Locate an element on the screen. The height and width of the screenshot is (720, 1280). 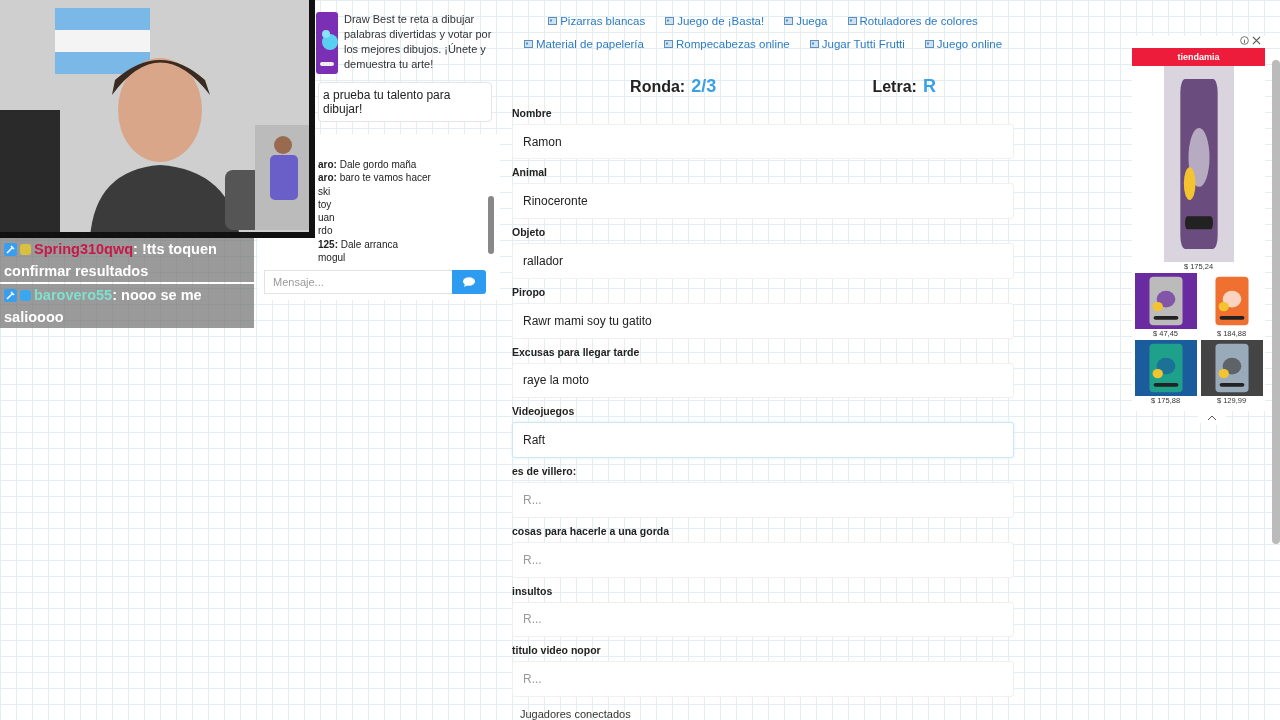
category-link: Juega is located at coordinates (806, 21).